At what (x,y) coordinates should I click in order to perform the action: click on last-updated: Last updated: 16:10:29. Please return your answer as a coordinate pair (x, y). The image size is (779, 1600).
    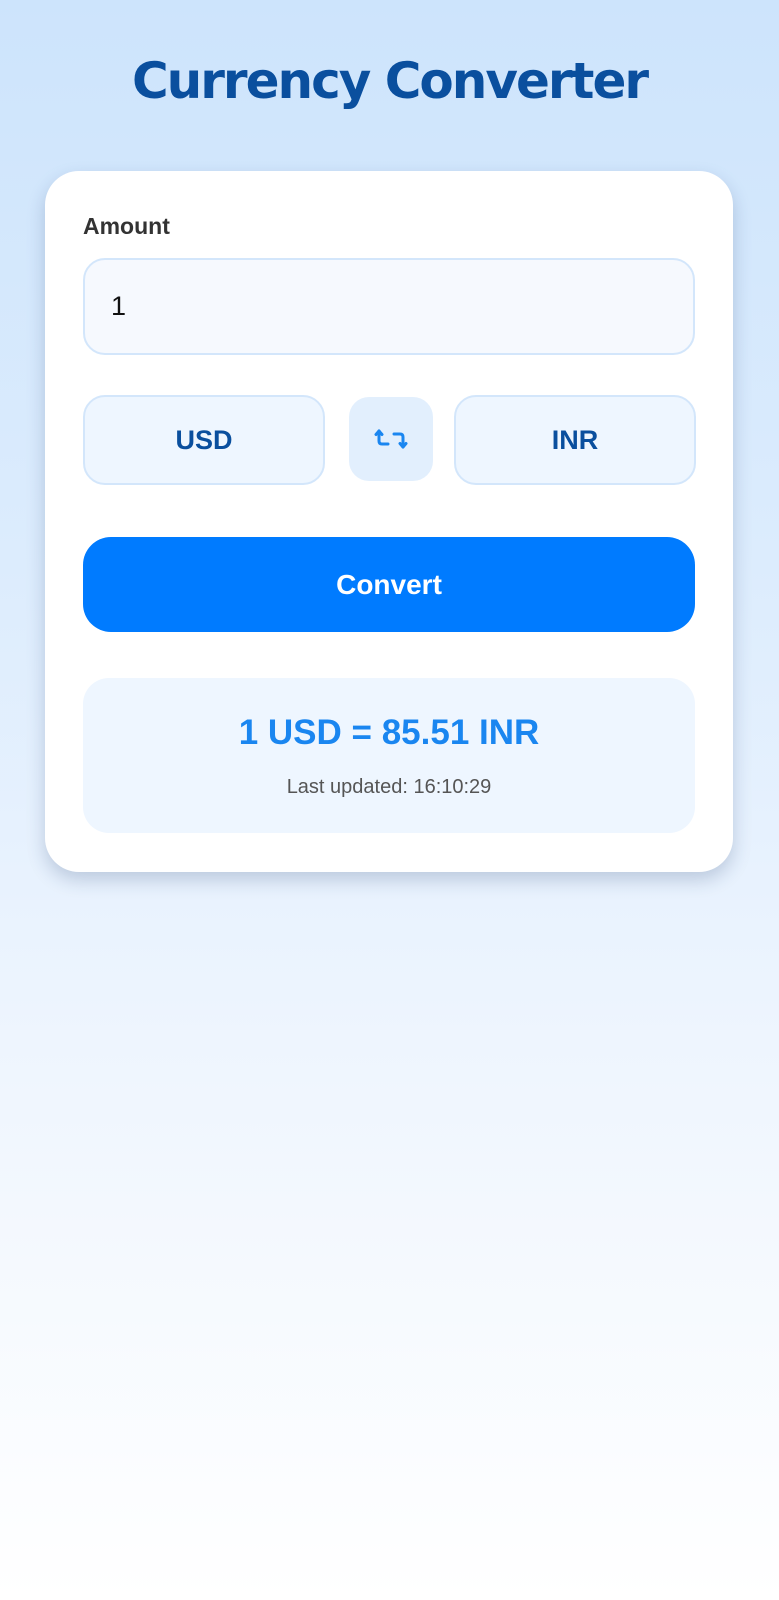
    Looking at the image, I should click on (389, 787).